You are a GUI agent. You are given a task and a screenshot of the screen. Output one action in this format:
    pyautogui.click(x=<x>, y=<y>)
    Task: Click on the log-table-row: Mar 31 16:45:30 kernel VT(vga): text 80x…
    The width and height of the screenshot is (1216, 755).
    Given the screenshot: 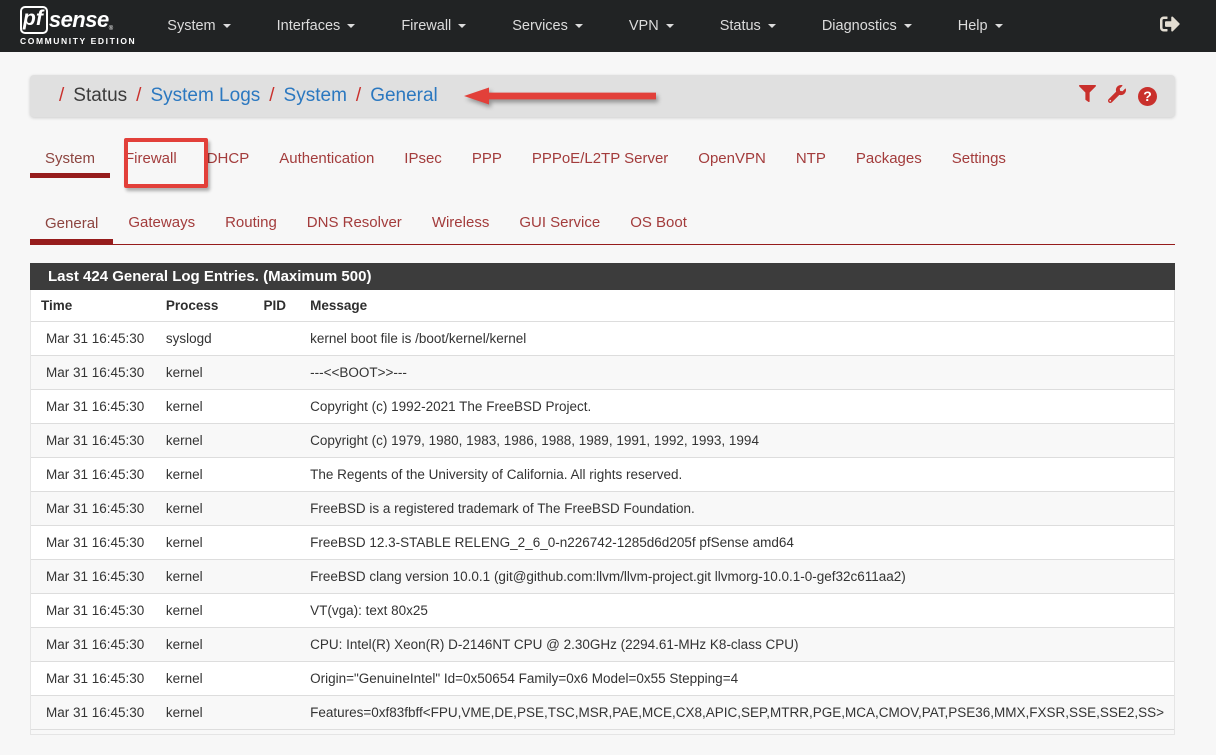 What is the action you would take?
    pyautogui.click(x=602, y=610)
    